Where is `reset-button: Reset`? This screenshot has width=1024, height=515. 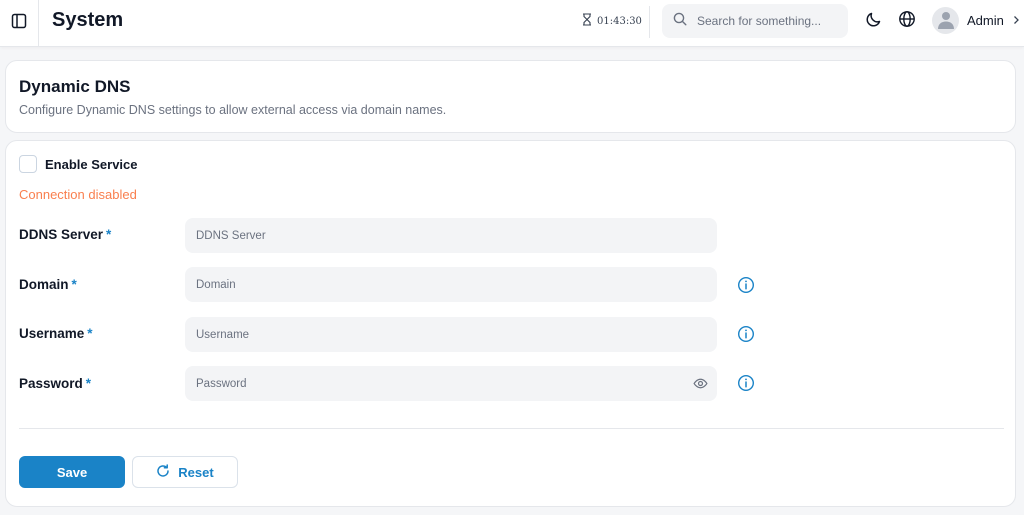
reset-button: Reset is located at coordinates (185, 472).